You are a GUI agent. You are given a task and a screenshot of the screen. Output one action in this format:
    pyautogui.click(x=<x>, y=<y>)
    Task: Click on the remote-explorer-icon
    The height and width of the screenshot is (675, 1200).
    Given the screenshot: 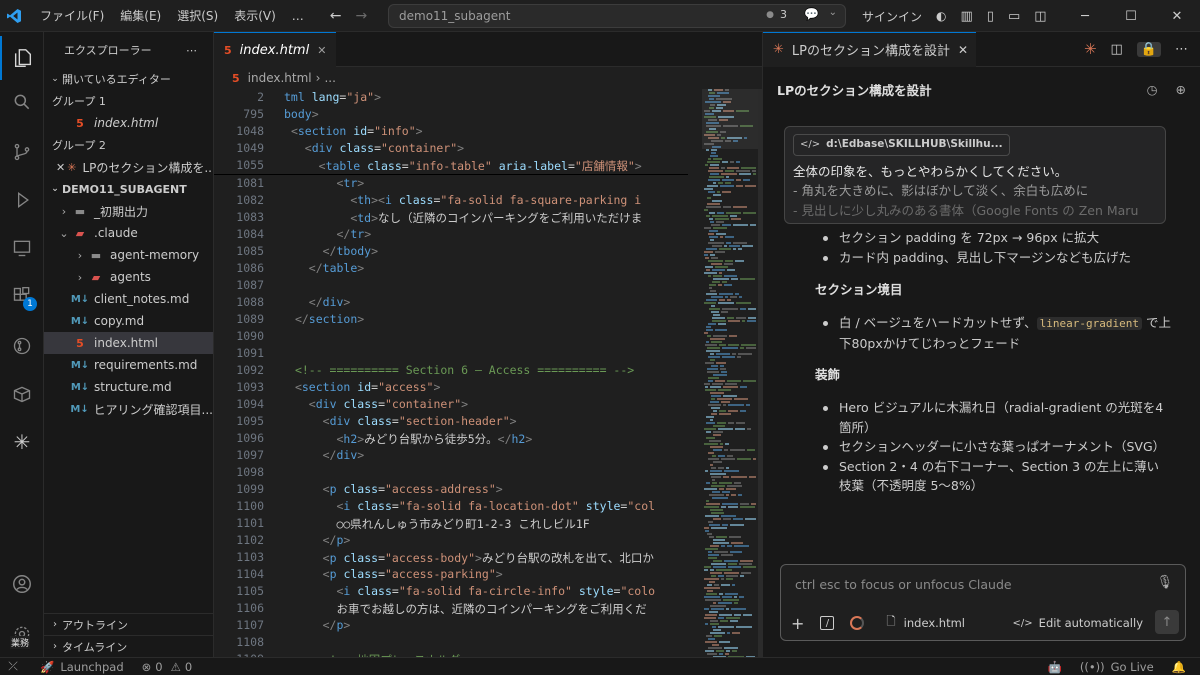 What is the action you would take?
    pyautogui.click(x=22, y=248)
    